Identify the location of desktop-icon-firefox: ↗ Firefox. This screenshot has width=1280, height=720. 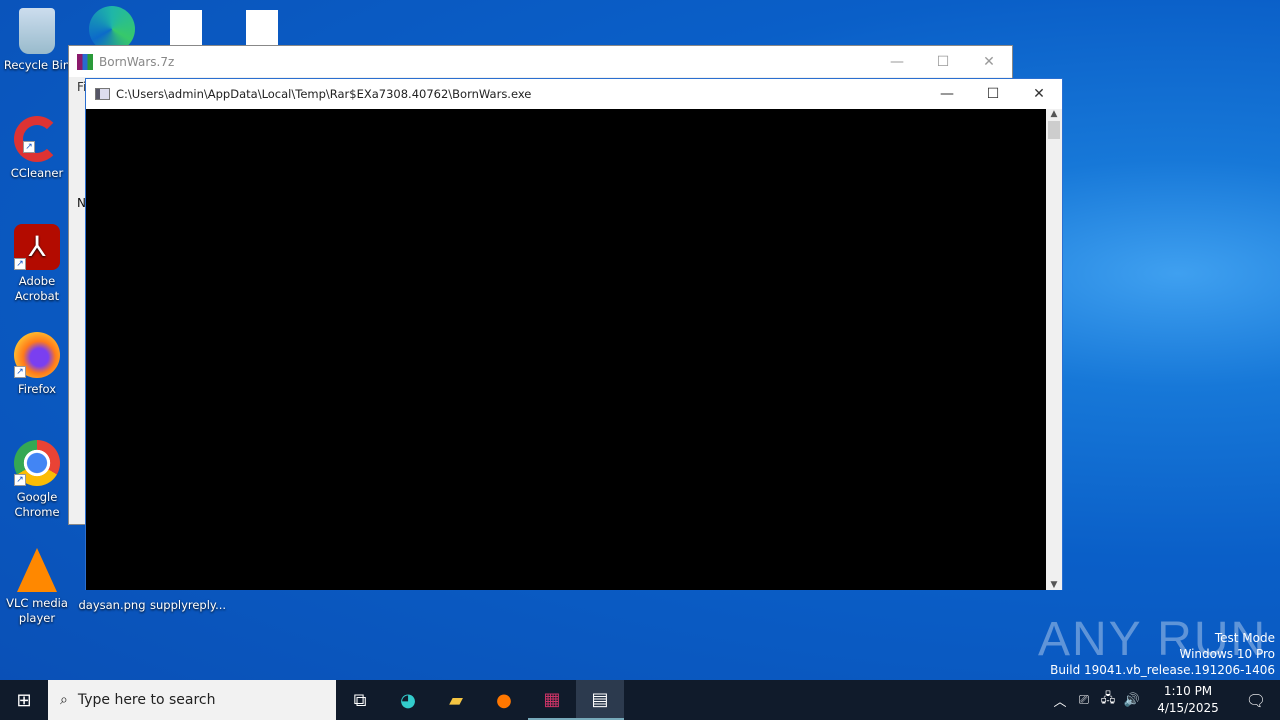
(37, 364).